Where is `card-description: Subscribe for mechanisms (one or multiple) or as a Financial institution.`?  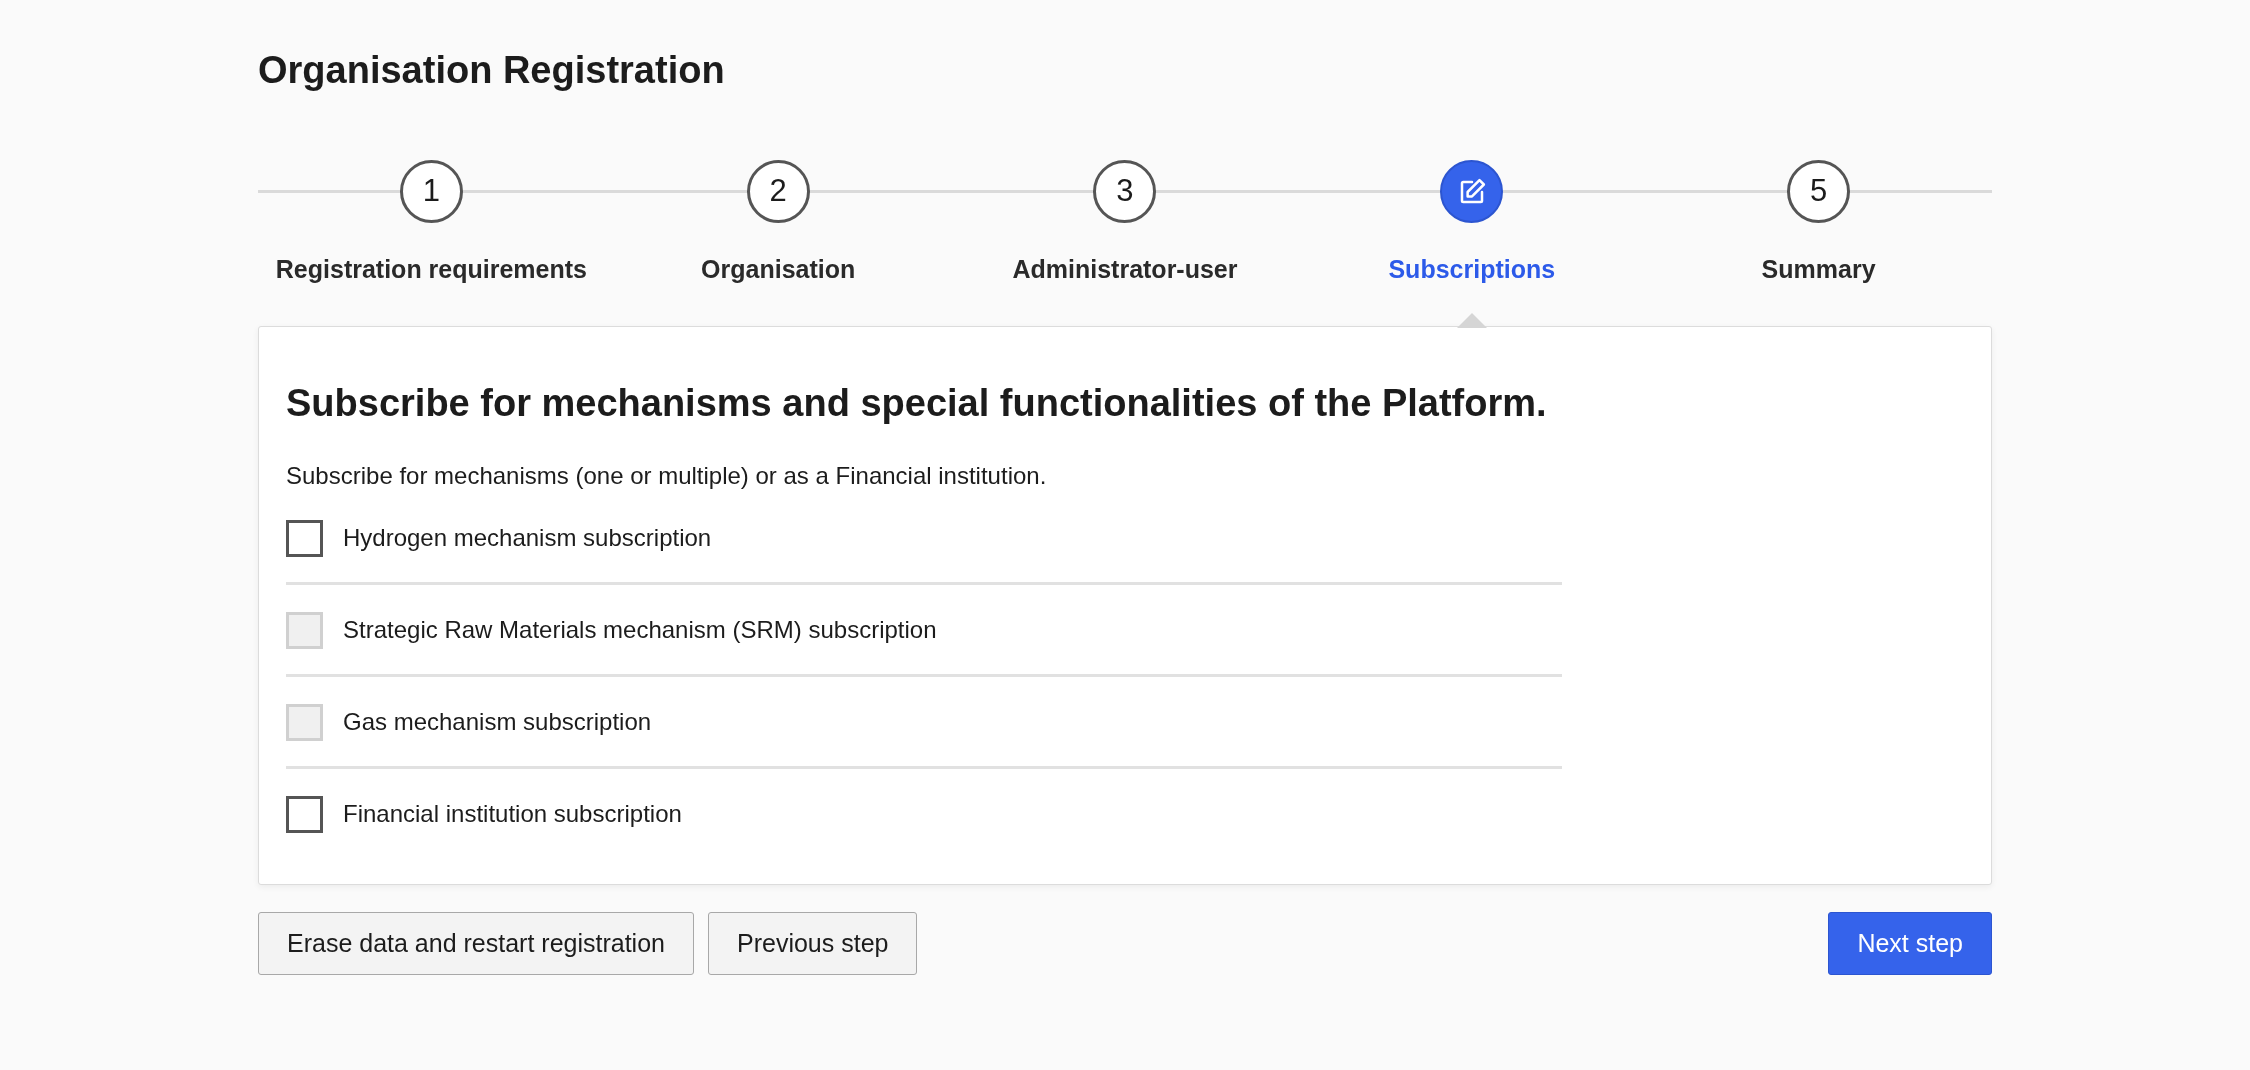
card-description: Subscribe for mechanisms (one or multiple) or as a Financial institution. is located at coordinates (667, 476).